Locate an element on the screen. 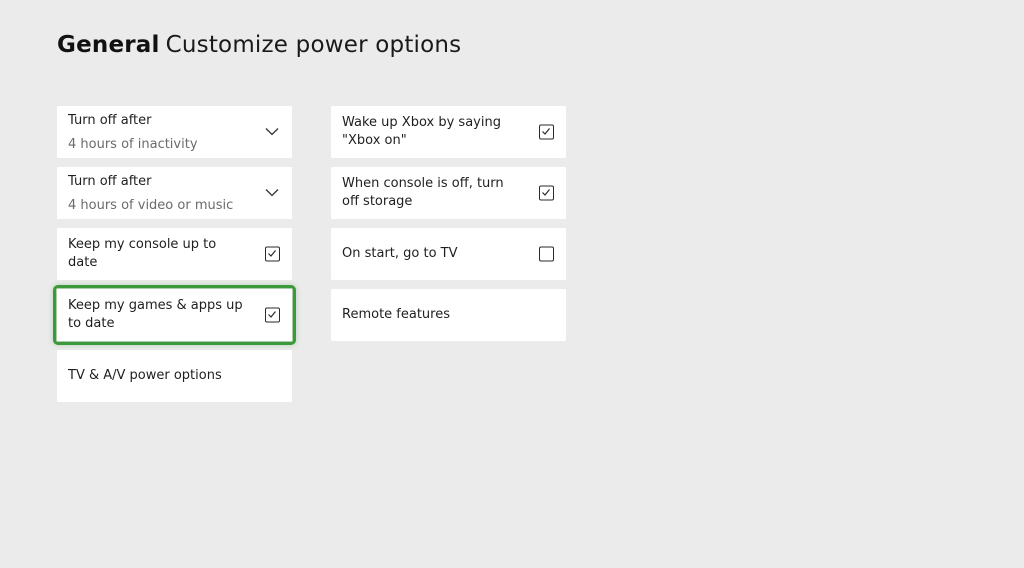  wake-up-xbox-on-toggle: Wake up Xbox by saying "Xbox on" is located at coordinates (448, 132).